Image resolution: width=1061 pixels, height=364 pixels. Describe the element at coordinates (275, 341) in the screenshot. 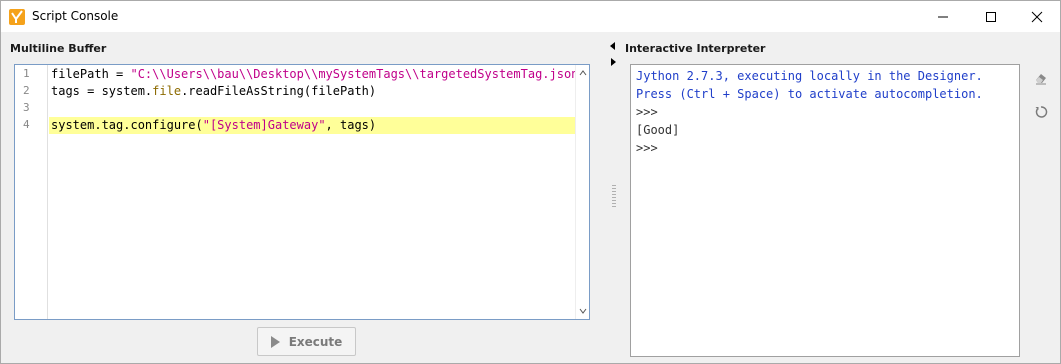

I see `play-icon` at that location.